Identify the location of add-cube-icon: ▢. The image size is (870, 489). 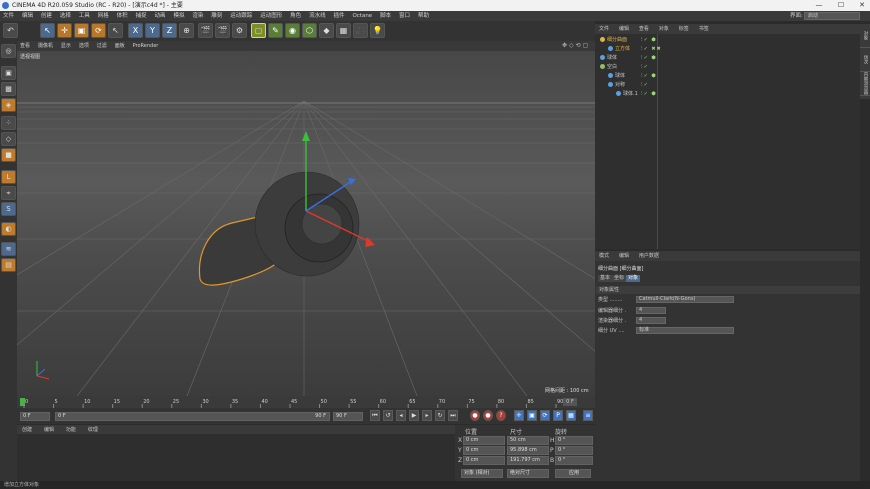
(258, 30).